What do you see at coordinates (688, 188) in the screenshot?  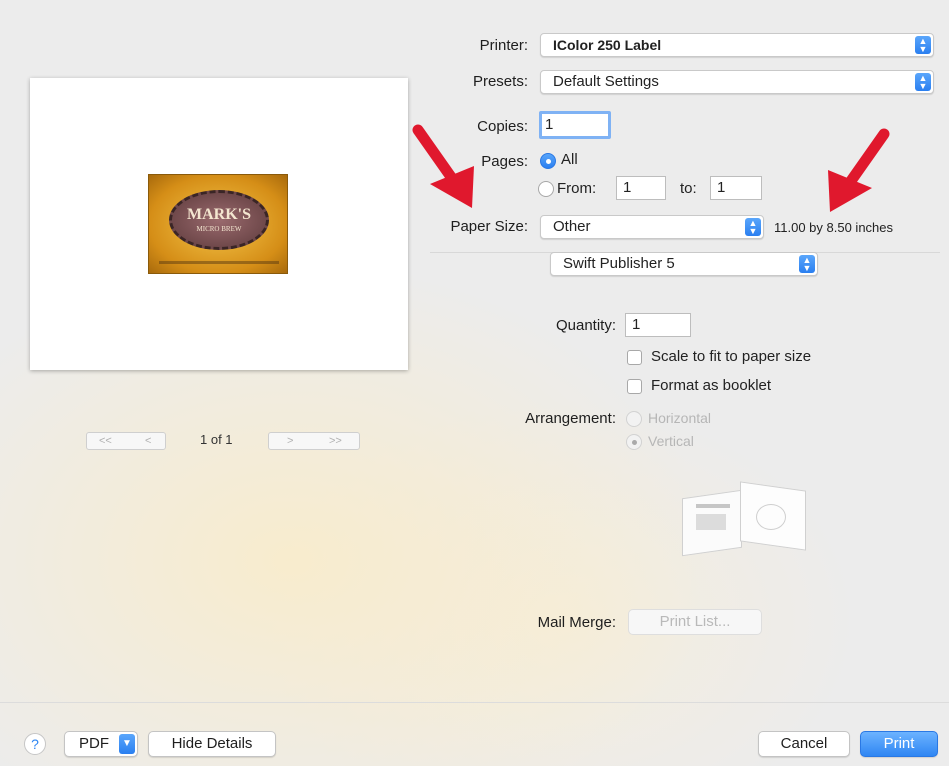 I see `pages-to-label: to:` at bounding box center [688, 188].